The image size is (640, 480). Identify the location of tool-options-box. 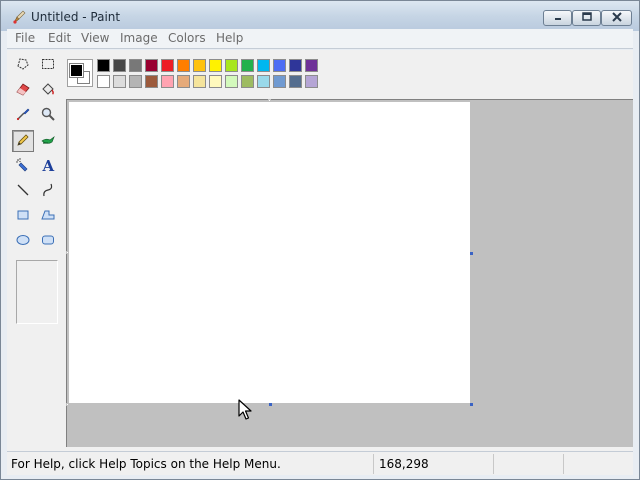
(37, 292).